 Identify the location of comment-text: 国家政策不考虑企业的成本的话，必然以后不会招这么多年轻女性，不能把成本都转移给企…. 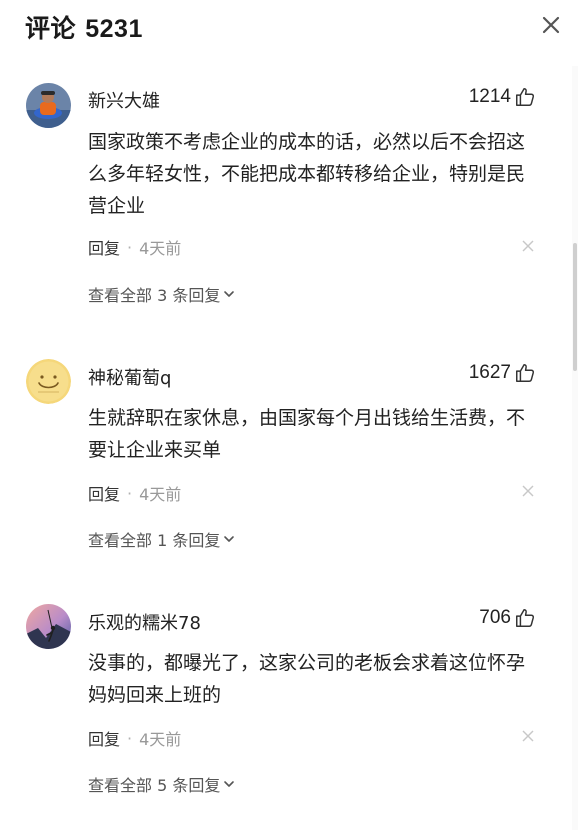
(307, 174).